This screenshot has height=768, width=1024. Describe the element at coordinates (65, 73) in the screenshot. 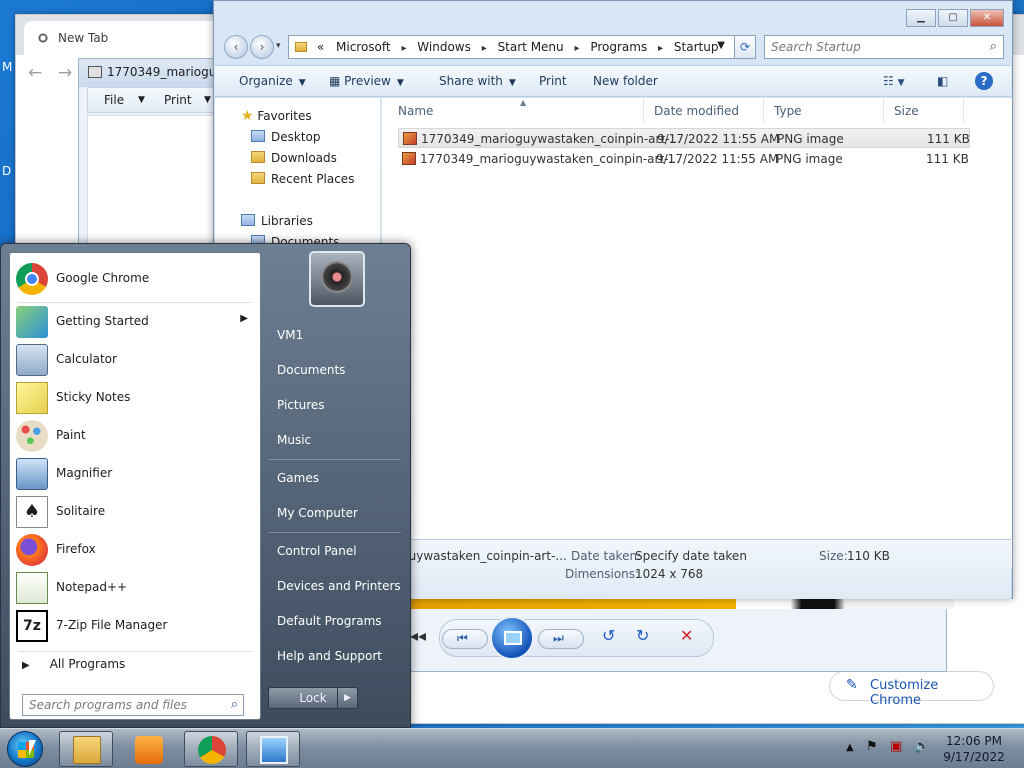

I see `forward-arrow-icon: →` at that location.